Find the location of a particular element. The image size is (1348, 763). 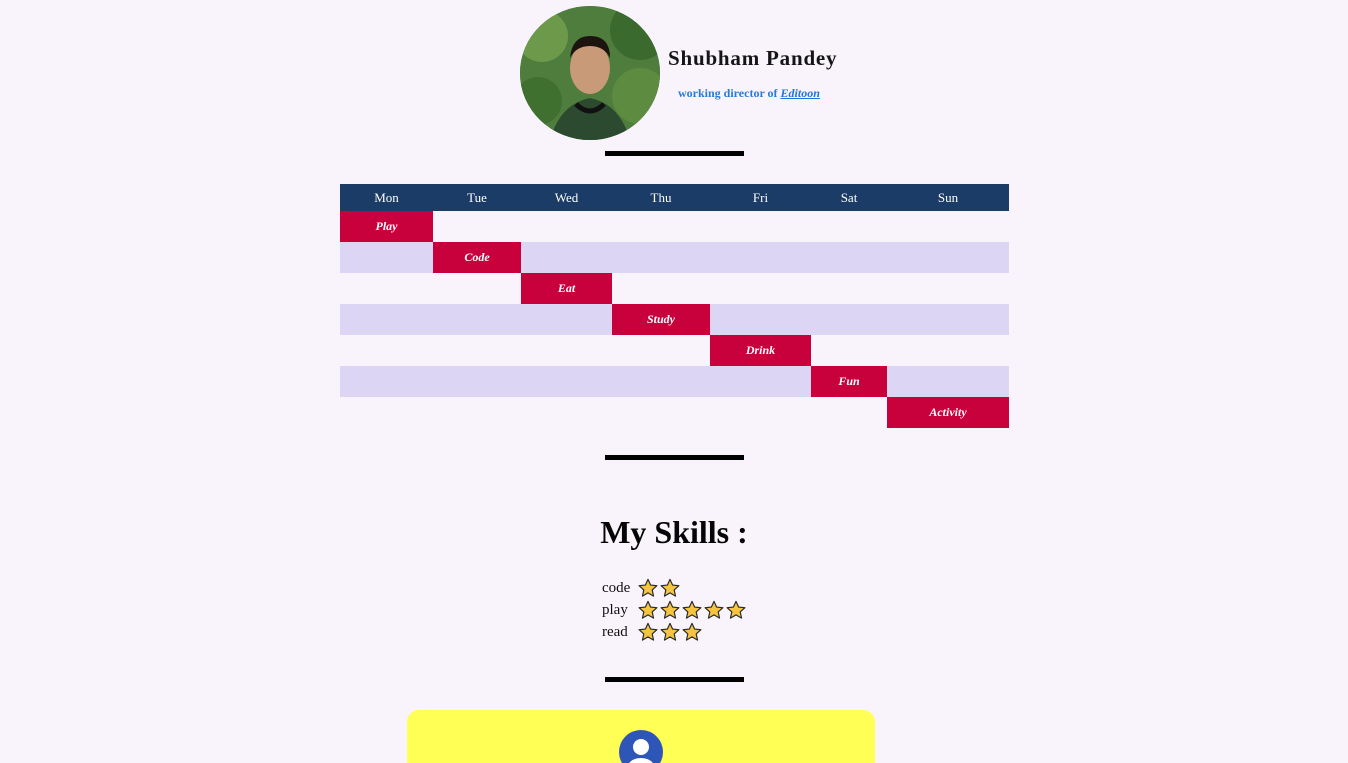

day-header: Tue is located at coordinates (477, 197).